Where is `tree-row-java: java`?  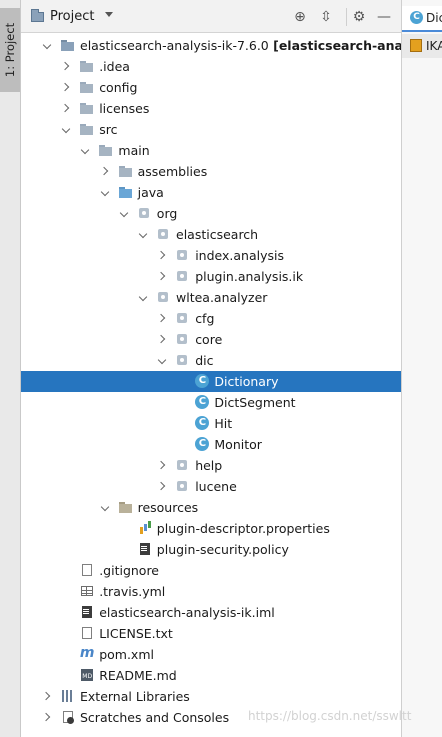
tree-row-java: java is located at coordinates (211, 192).